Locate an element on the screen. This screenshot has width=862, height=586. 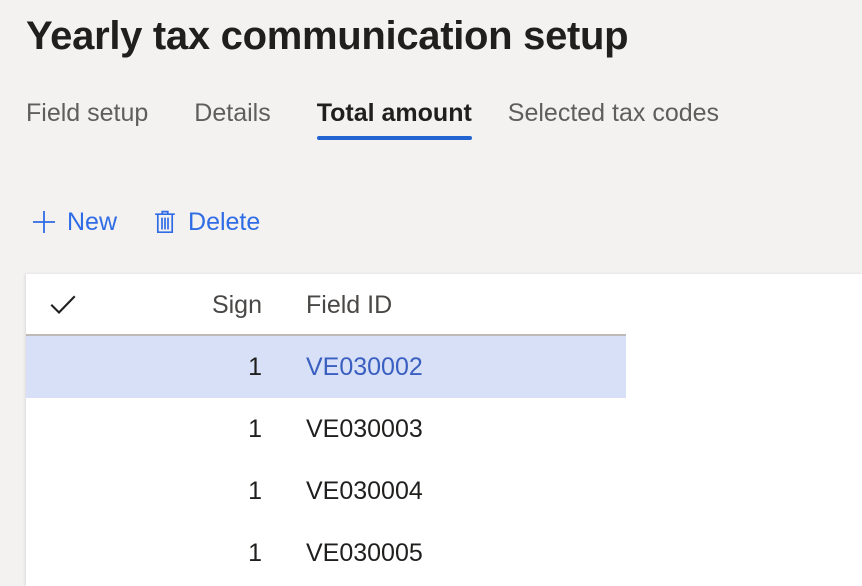
tab-label: Field setup is located at coordinates (87, 113).